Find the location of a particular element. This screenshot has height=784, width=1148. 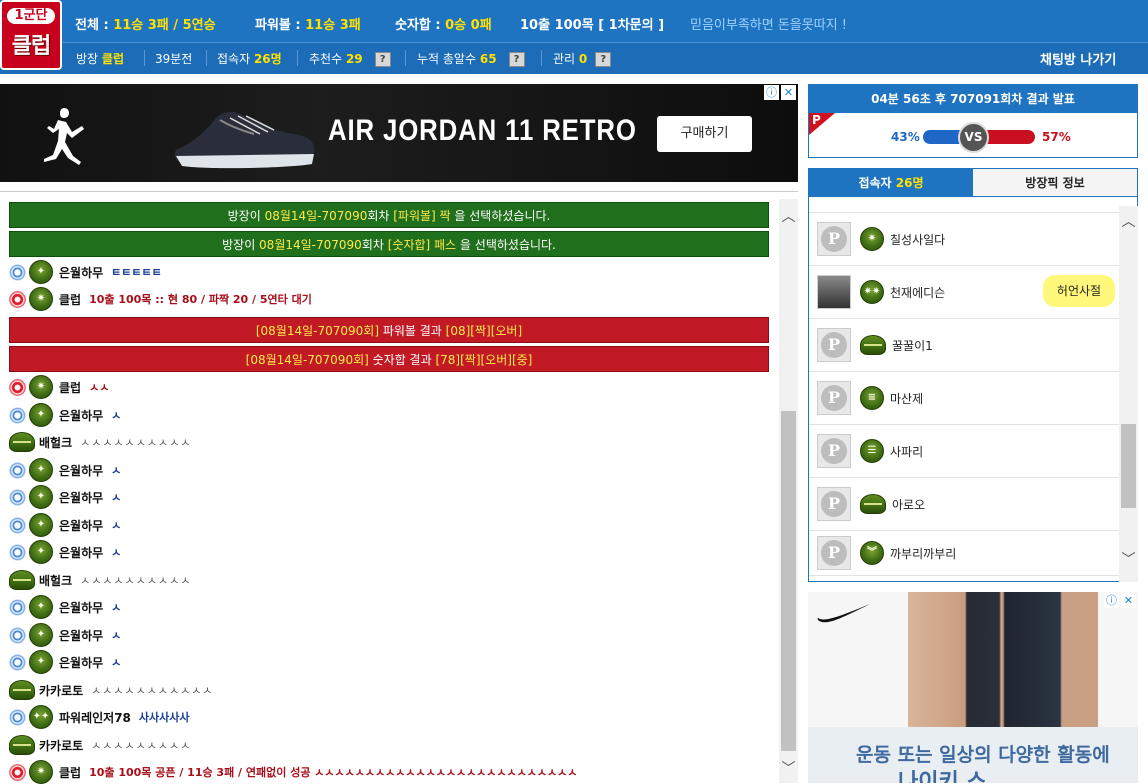

recommend-help-button: ? is located at coordinates (382, 59).